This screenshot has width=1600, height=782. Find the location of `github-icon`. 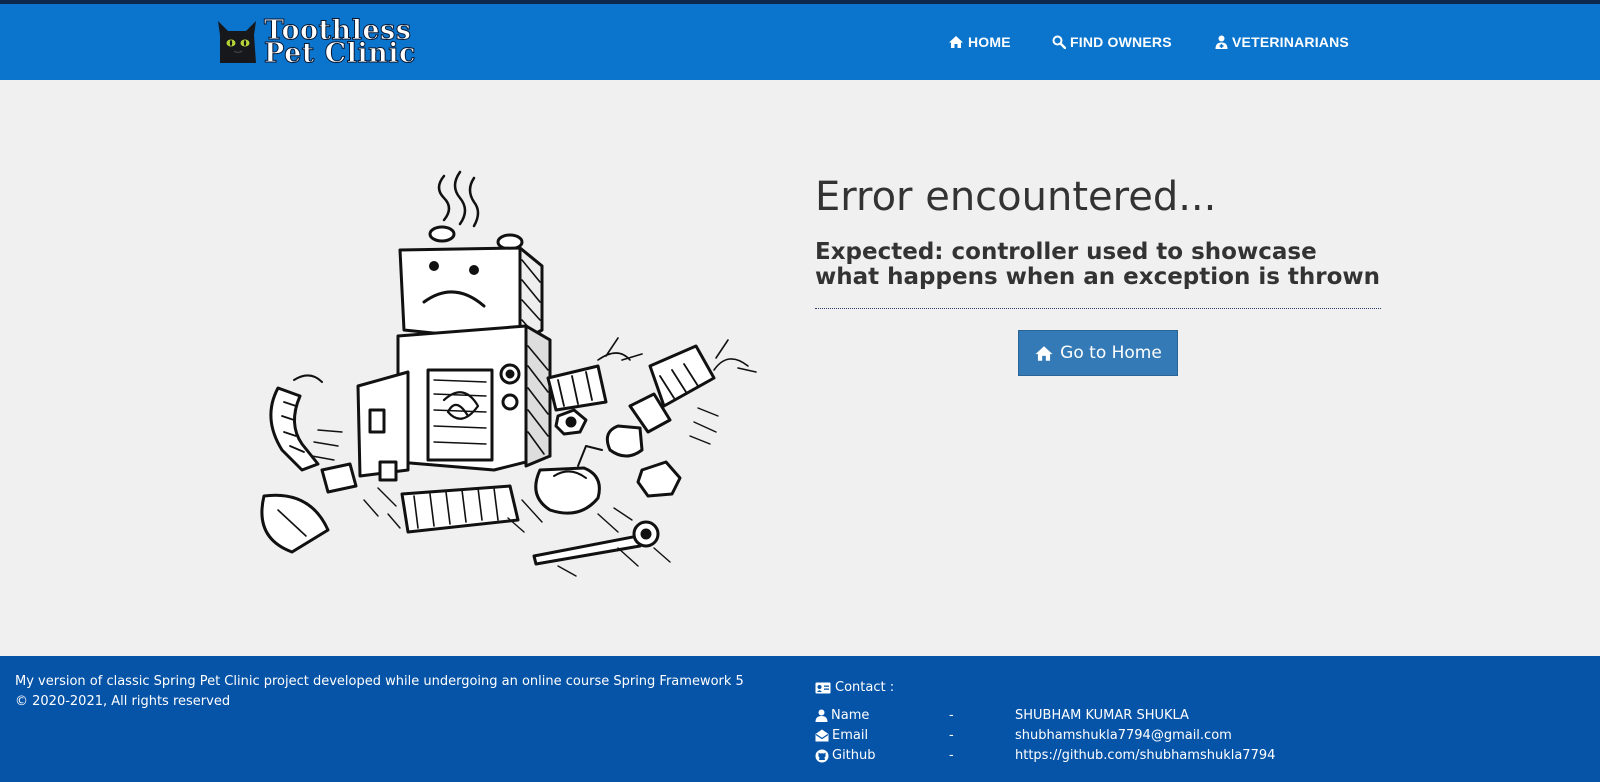

github-icon is located at coordinates (822, 755).